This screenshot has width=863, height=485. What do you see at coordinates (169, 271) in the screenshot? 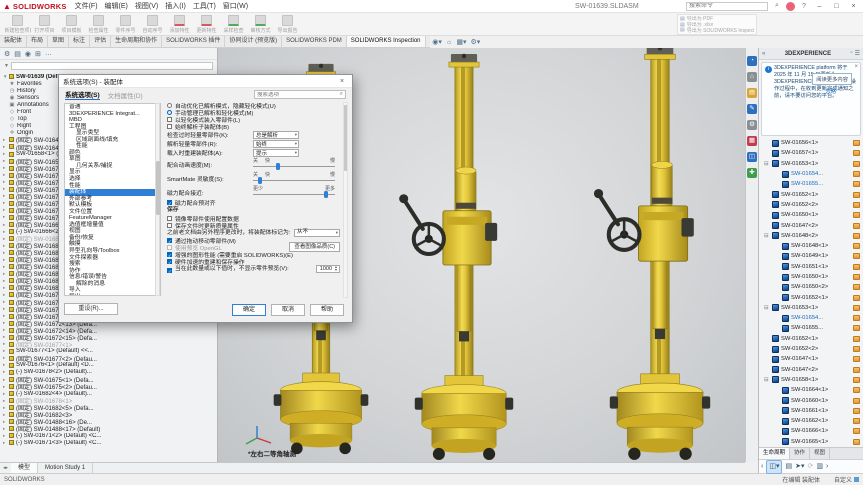
I see `checkbox-hide-parts-threshold: ✓` at bounding box center [169, 271].